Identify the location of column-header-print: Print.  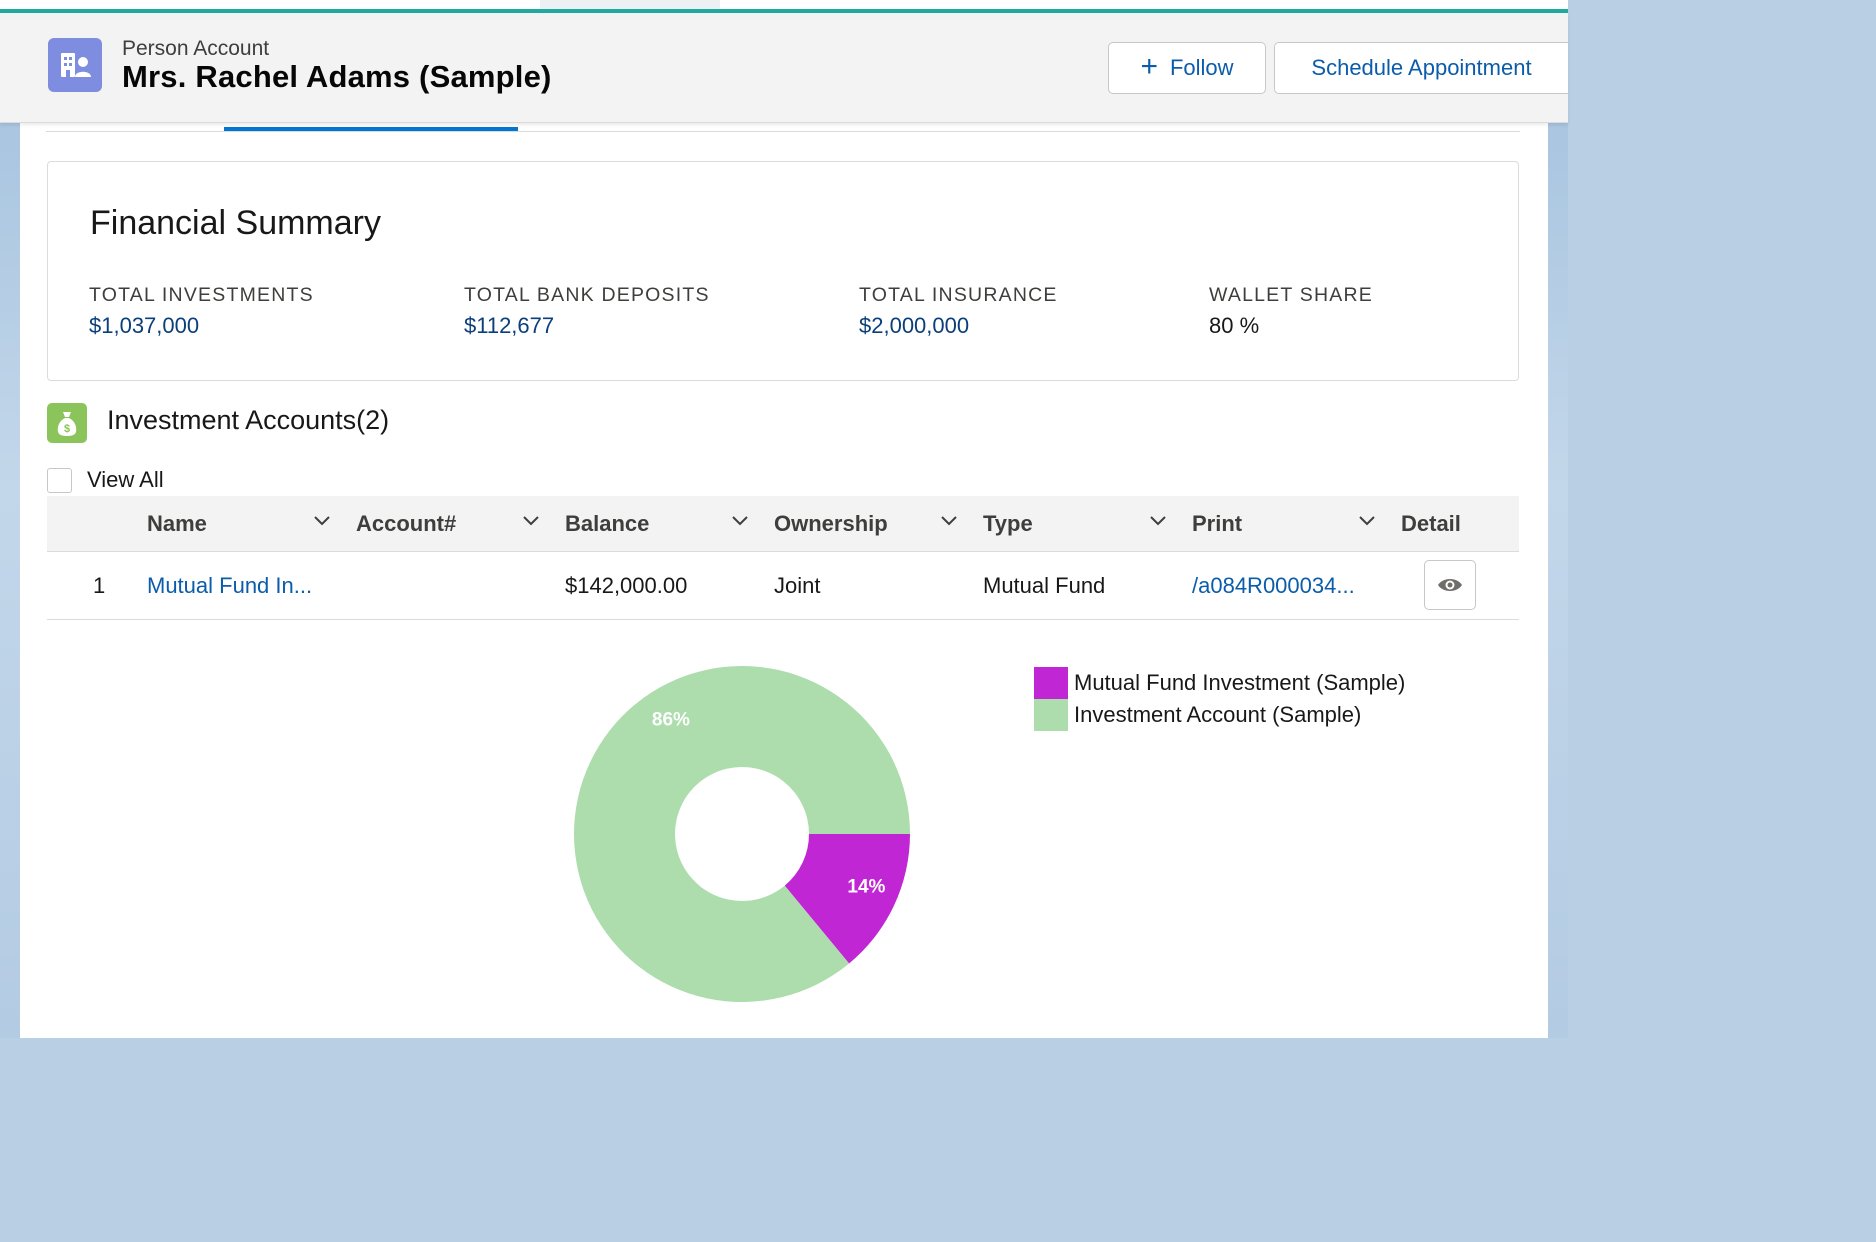
(1217, 523).